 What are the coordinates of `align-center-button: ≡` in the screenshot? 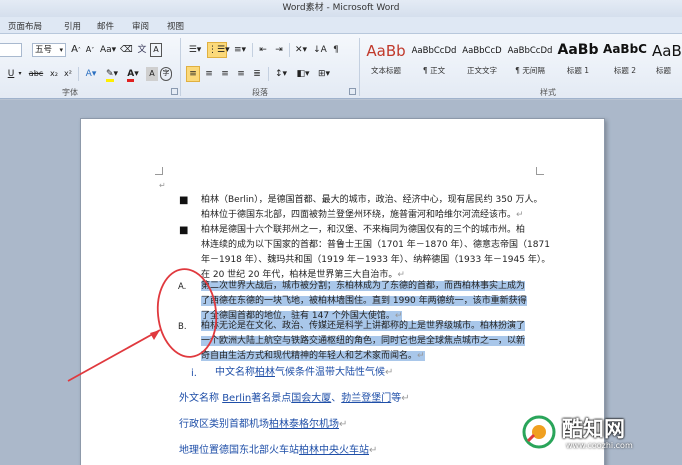 It's located at (209, 74).